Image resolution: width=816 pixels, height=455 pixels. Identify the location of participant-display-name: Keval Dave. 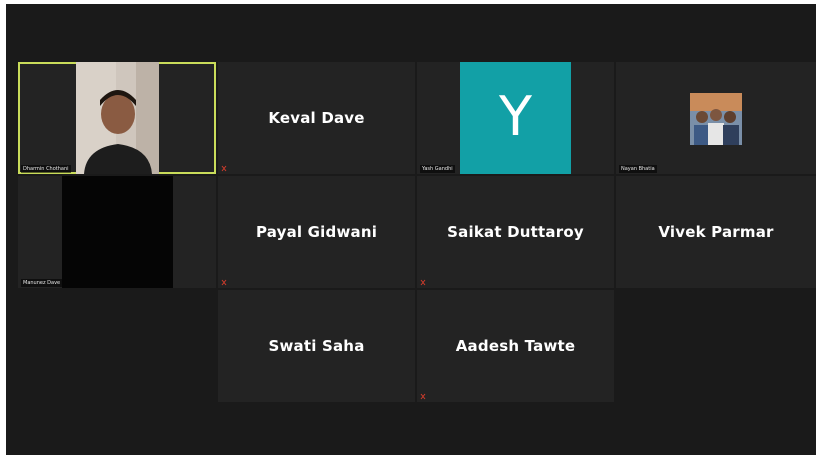
(316, 118).